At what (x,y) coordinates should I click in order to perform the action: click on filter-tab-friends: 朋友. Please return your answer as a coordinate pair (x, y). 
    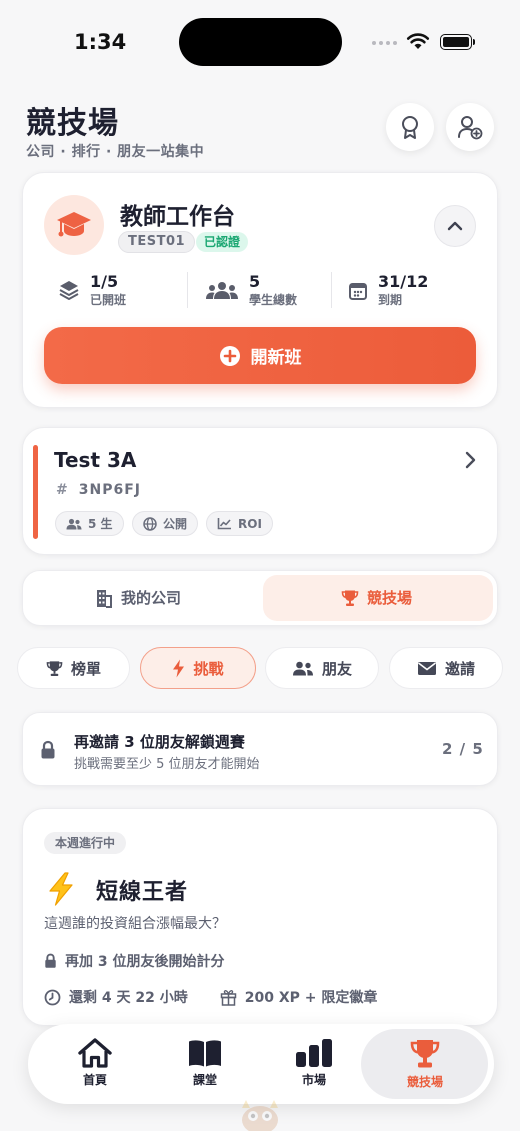
    Looking at the image, I should click on (322, 668).